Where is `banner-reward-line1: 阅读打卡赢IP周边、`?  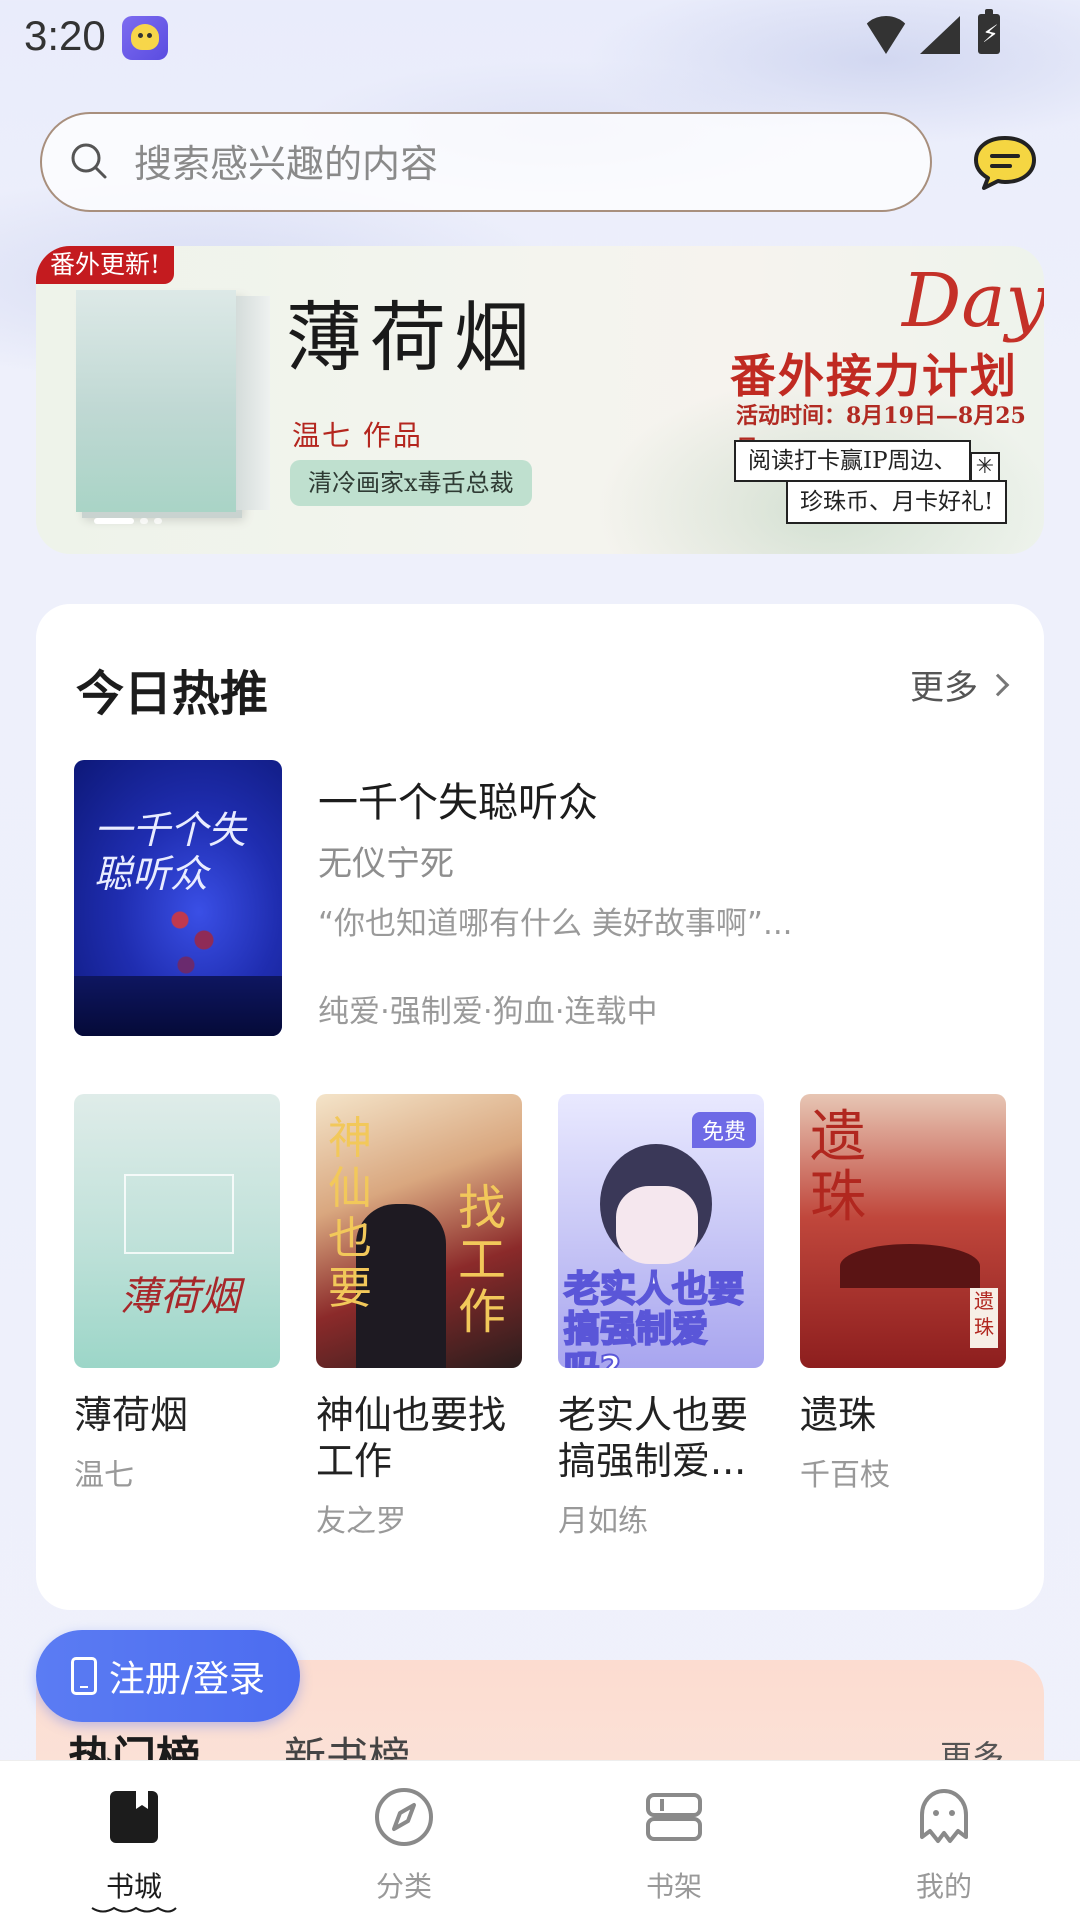
banner-reward-line1: 阅读打卡赢IP周边、 is located at coordinates (852, 461).